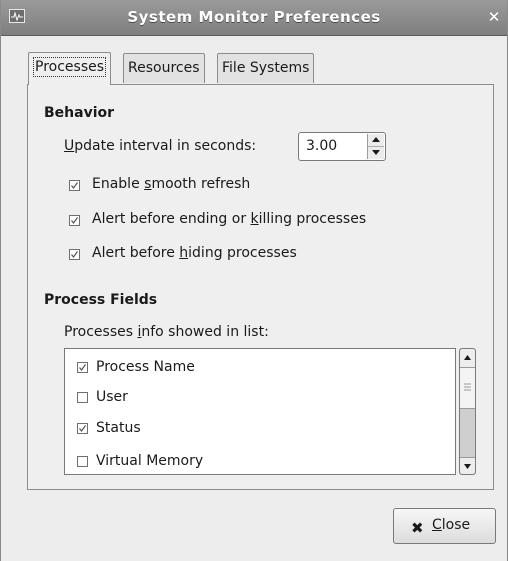  Describe the element at coordinates (112, 397) in the screenshot. I see `field-label: User` at that location.